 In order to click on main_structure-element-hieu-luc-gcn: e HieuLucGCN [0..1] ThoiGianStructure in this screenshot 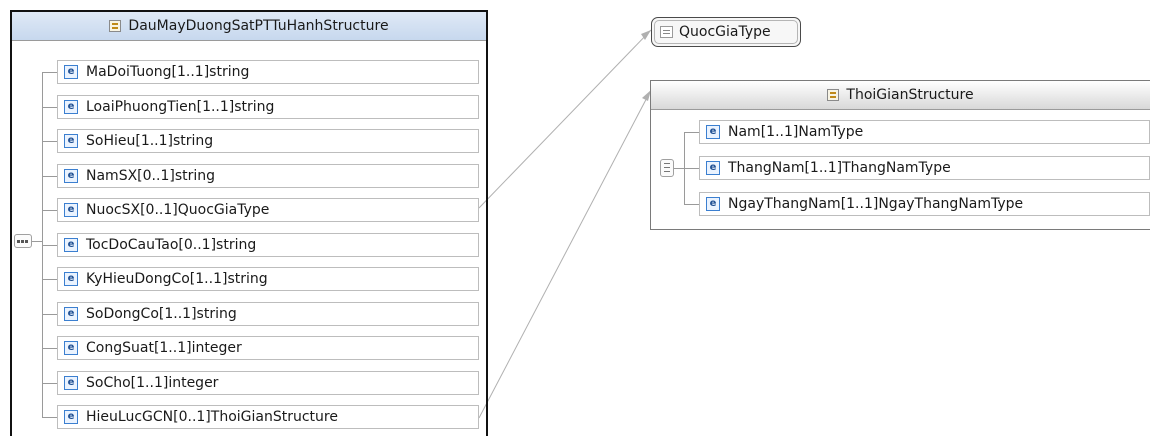, I will do `click(268, 417)`.